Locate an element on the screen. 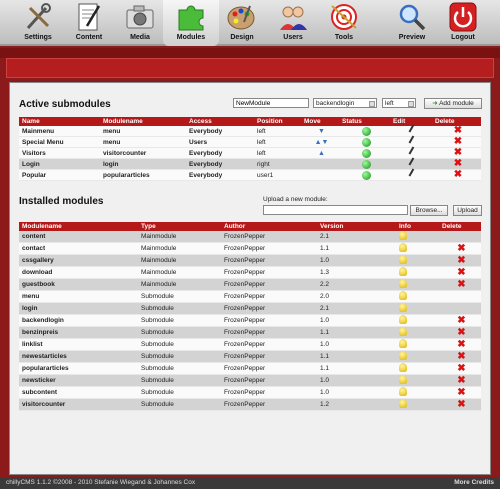 Image resolution: width=500 pixels, height=489 pixels. table-row: visitorcounter Submodule FrozenPepper 1.2 ✖ is located at coordinates (250, 404).